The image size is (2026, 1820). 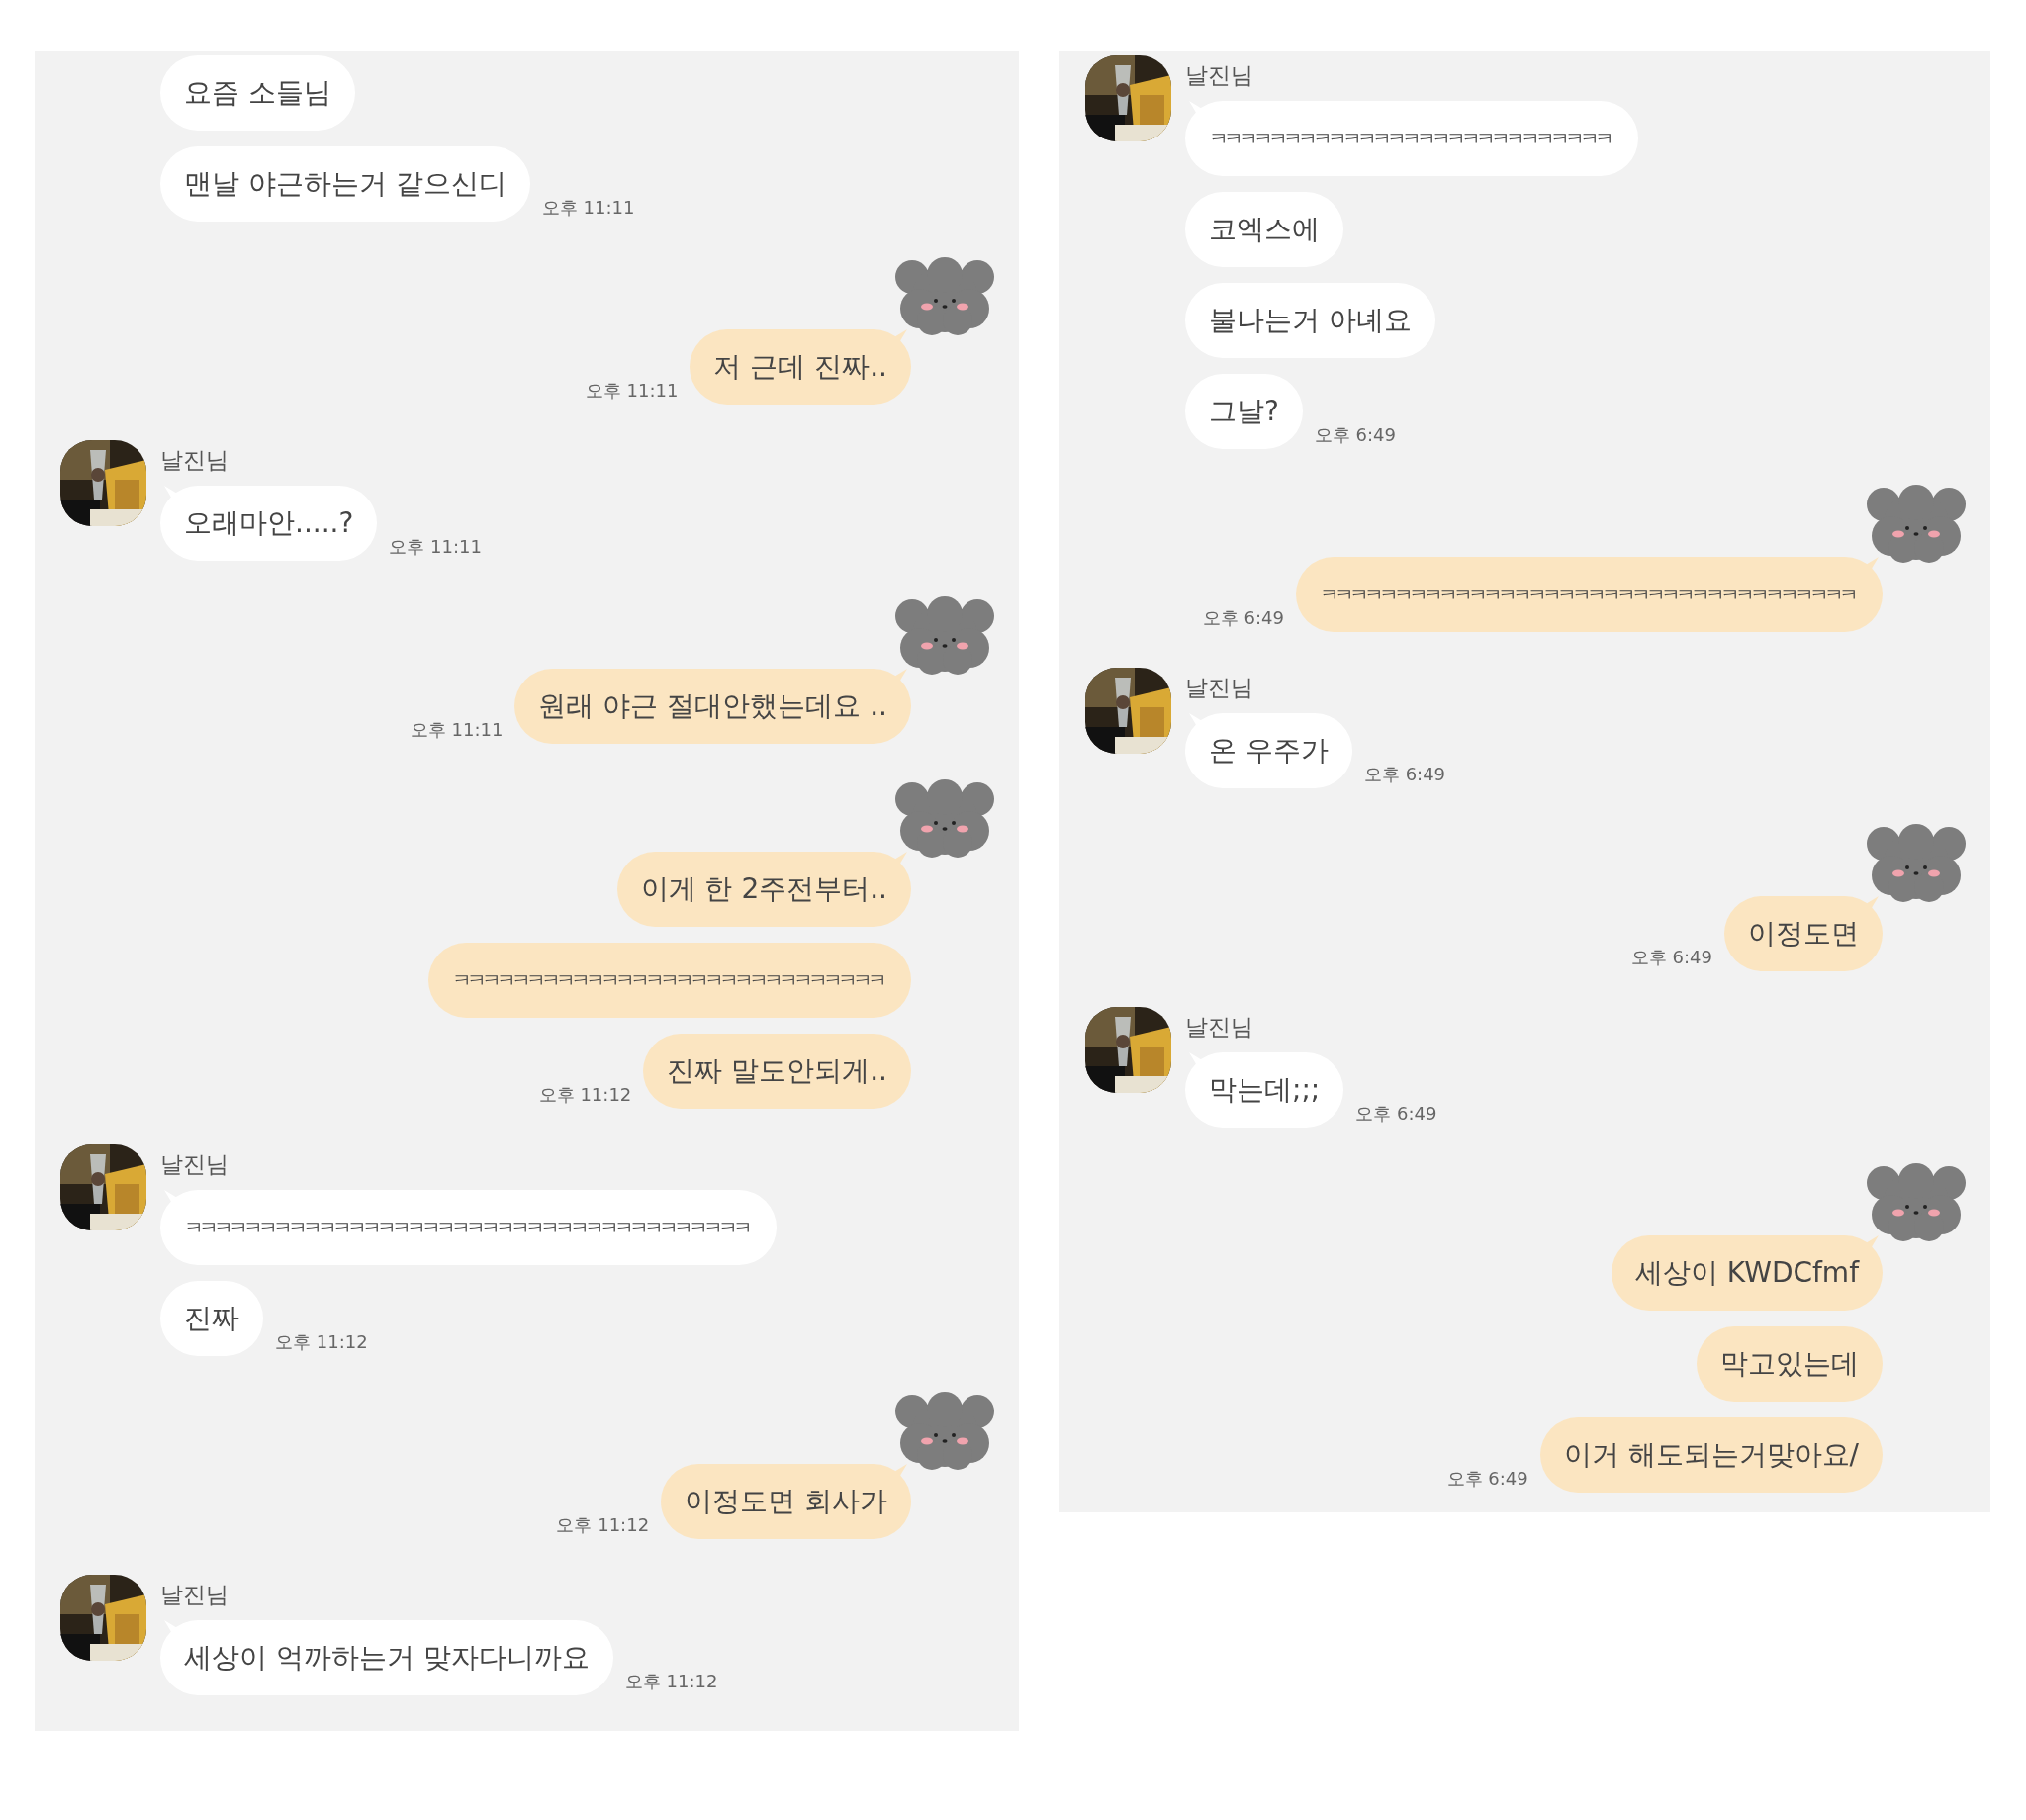 What do you see at coordinates (1264, 1090) in the screenshot?
I see `message-bubble: 막는데;;;` at bounding box center [1264, 1090].